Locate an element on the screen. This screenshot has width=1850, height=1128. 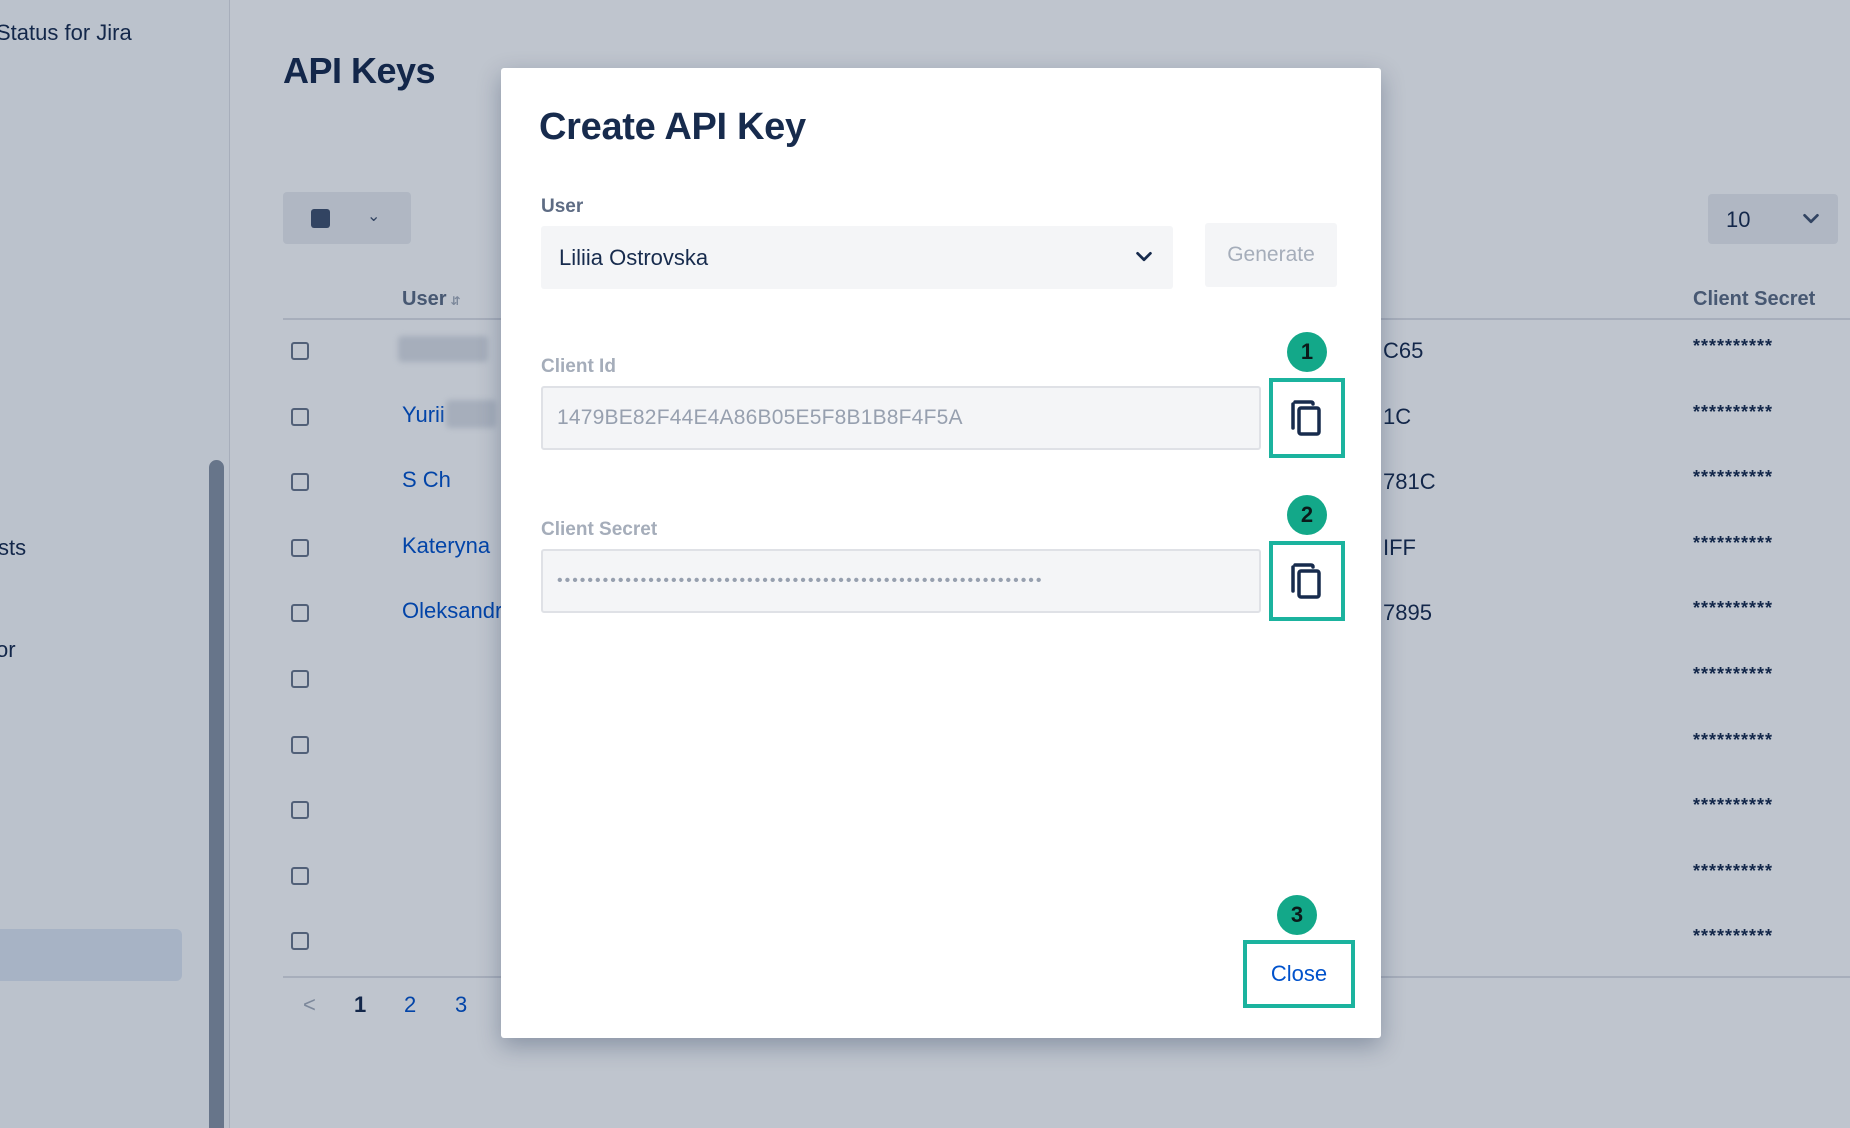
client-id-field is located at coordinates (901, 418).